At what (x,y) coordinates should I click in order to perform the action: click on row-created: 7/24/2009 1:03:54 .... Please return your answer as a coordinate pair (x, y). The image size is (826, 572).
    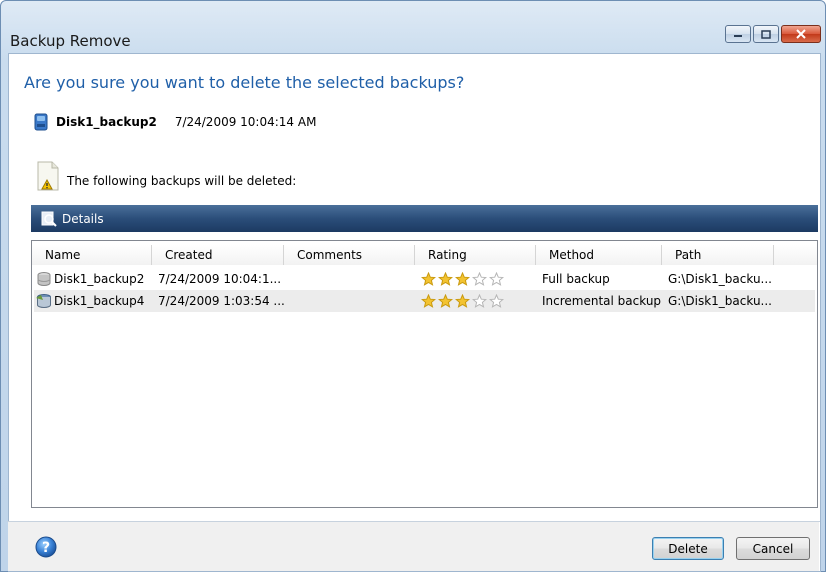
    Looking at the image, I should click on (221, 301).